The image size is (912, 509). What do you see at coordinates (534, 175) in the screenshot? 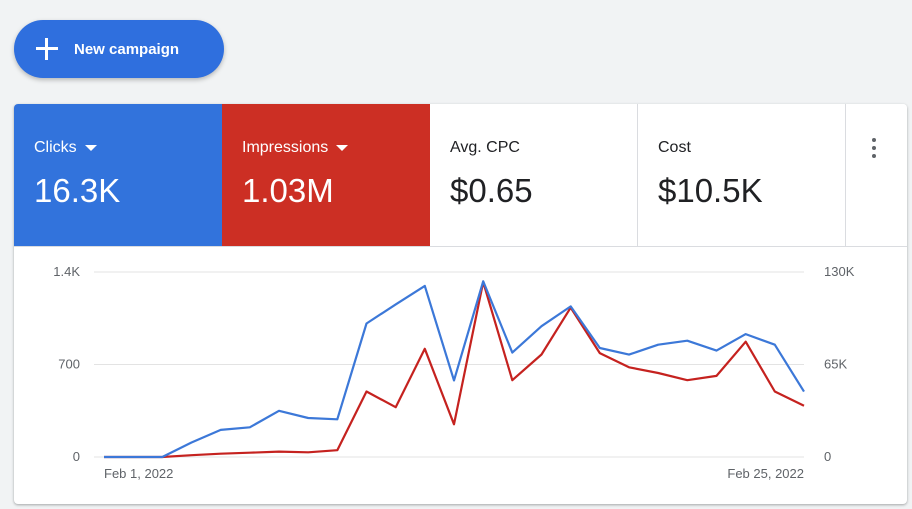
I see `metric-tile-avg-cpc: Avg. CPC $0.65` at bounding box center [534, 175].